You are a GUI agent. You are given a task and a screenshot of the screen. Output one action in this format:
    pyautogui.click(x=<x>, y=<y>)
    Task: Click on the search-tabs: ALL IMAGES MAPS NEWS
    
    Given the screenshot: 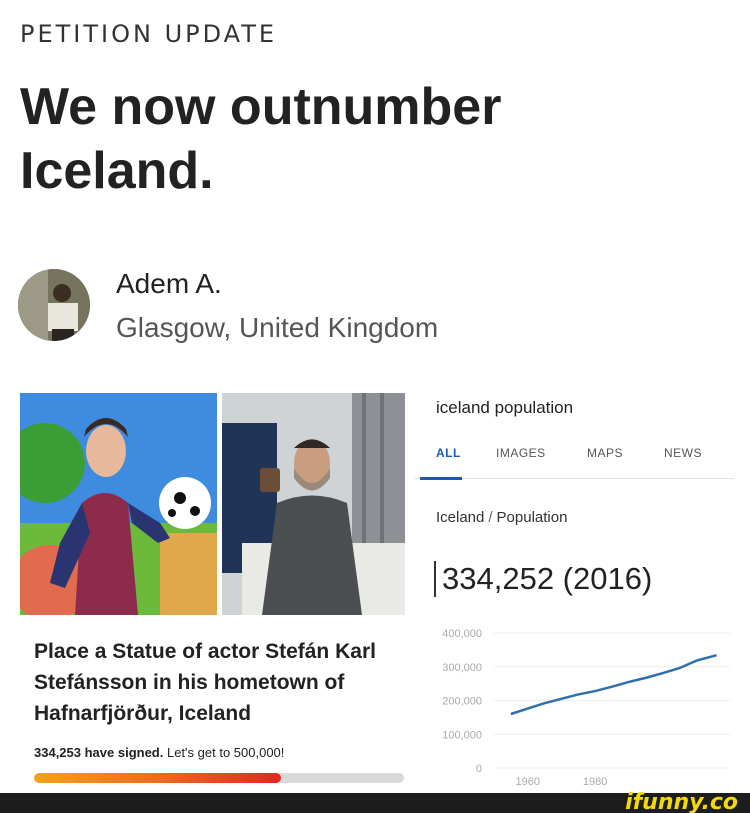 What is the action you would take?
    pyautogui.click(x=574, y=461)
    